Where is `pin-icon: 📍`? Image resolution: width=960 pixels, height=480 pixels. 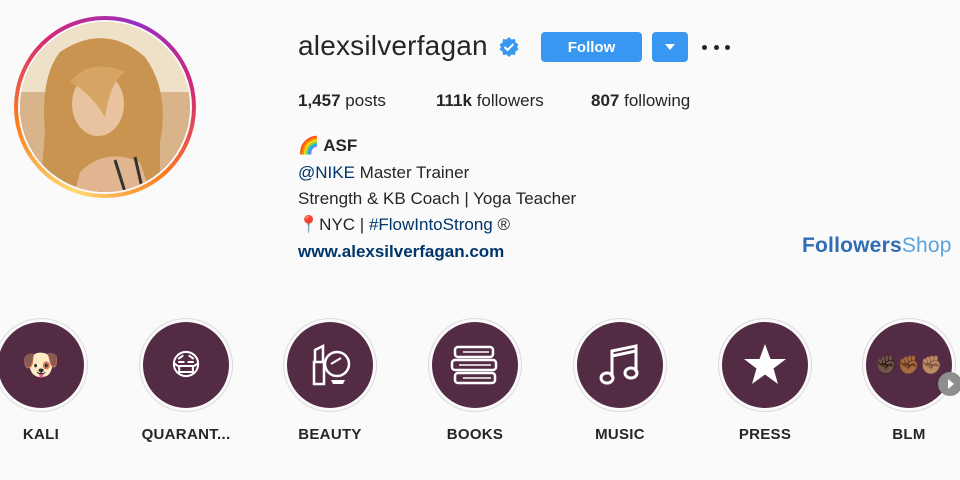 pin-icon: 📍 is located at coordinates (309, 224).